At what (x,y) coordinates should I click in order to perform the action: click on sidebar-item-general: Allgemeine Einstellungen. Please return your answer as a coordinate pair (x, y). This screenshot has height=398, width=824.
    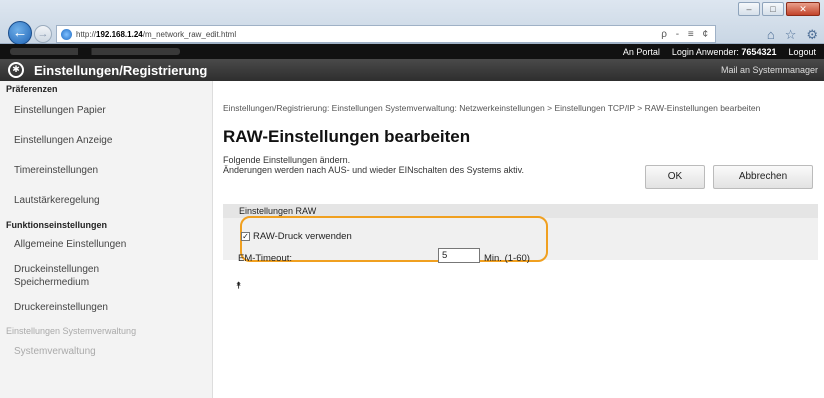
    Looking at the image, I should click on (106, 244).